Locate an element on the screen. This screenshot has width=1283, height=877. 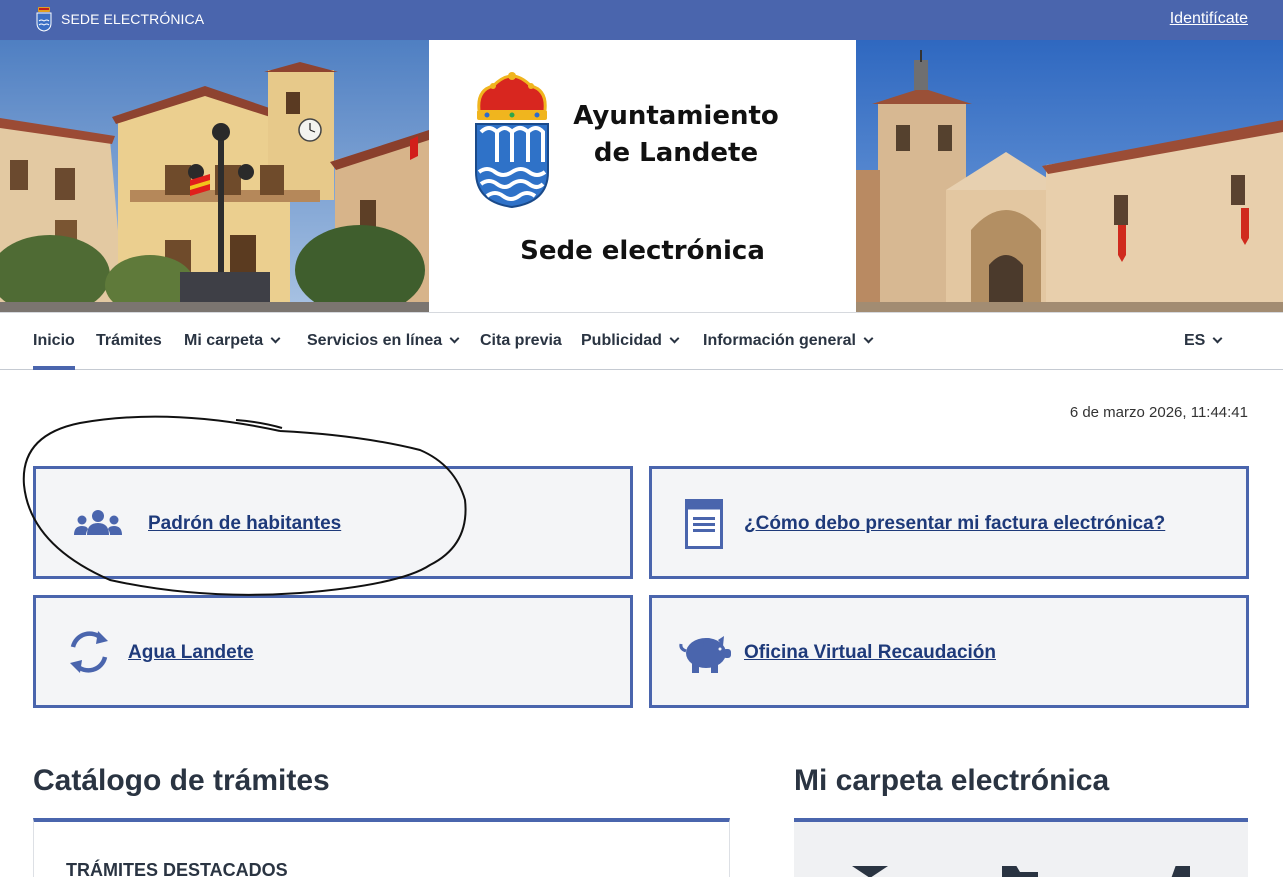
nav-cita-previa: Cita previa is located at coordinates (521, 341).